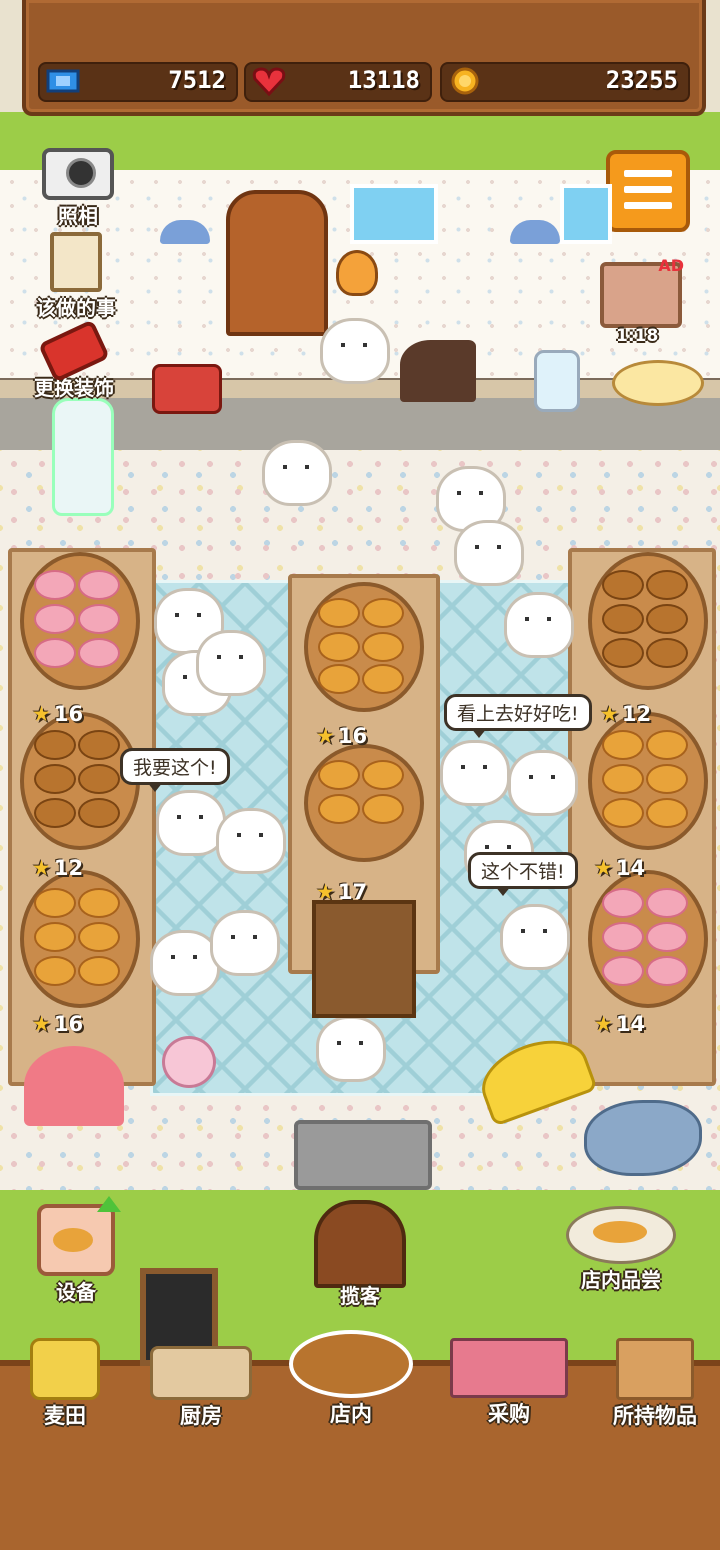  Describe the element at coordinates (197, 80) in the screenshot. I see `tickets-value: 7512` at that location.